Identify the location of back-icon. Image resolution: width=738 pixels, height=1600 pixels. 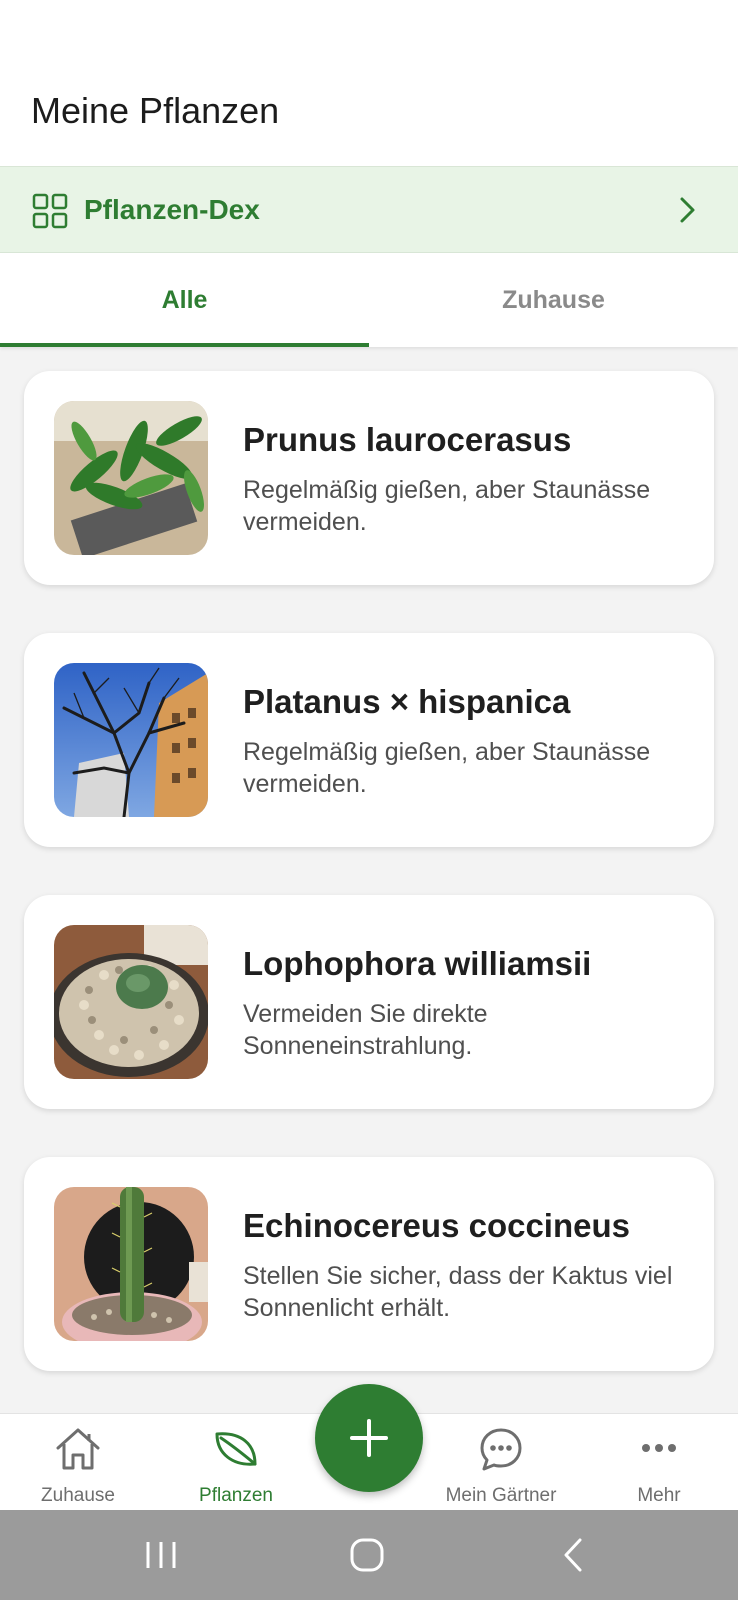
(573, 1555).